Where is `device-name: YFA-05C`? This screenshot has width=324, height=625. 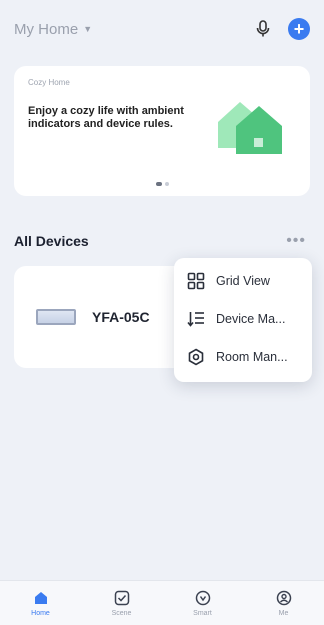 device-name: YFA-05C is located at coordinates (121, 317).